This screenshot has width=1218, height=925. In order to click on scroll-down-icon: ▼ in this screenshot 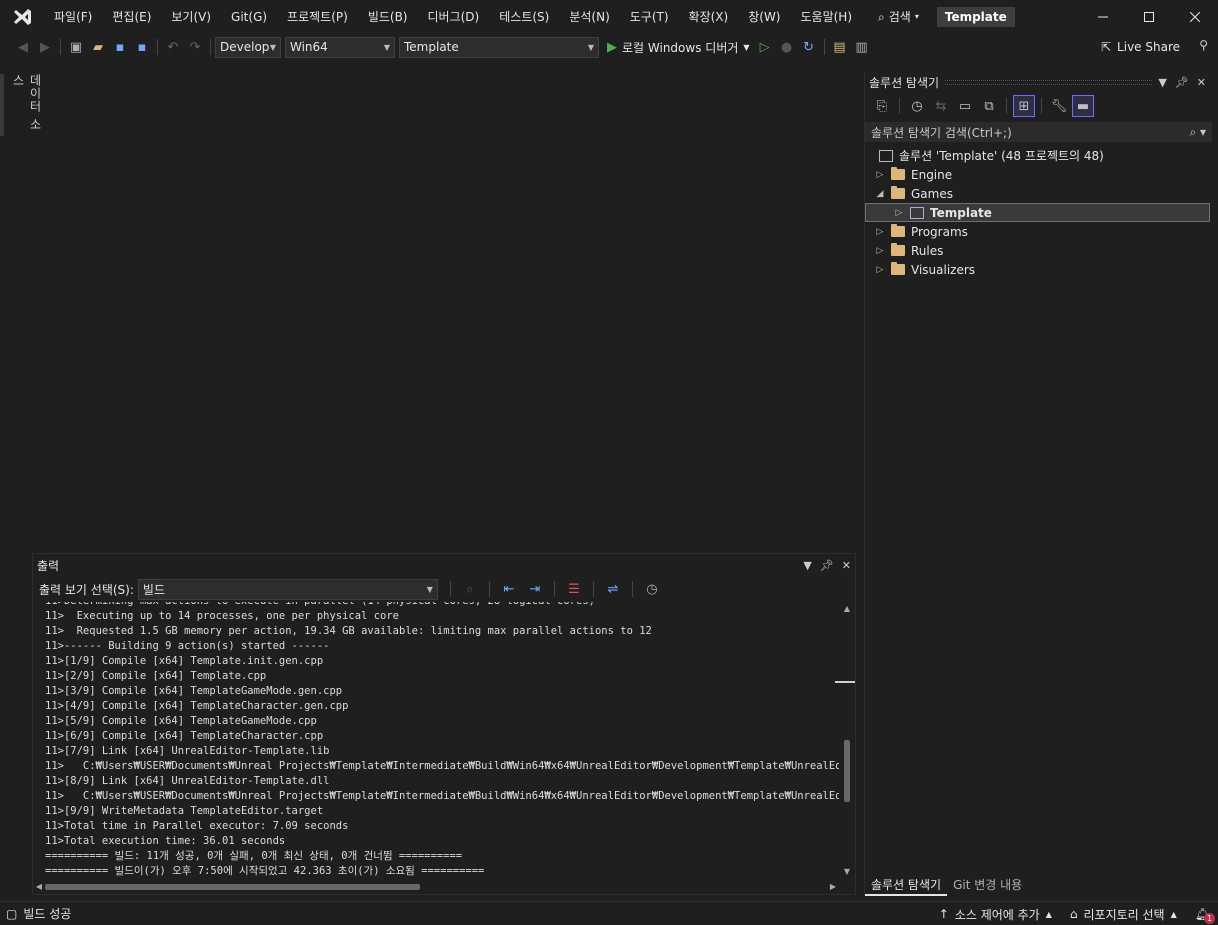, I will do `click(847, 871)`.